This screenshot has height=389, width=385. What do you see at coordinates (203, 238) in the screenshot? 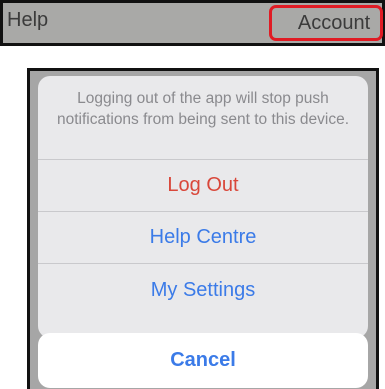
I see `help-centre-button: Help Centre` at bounding box center [203, 238].